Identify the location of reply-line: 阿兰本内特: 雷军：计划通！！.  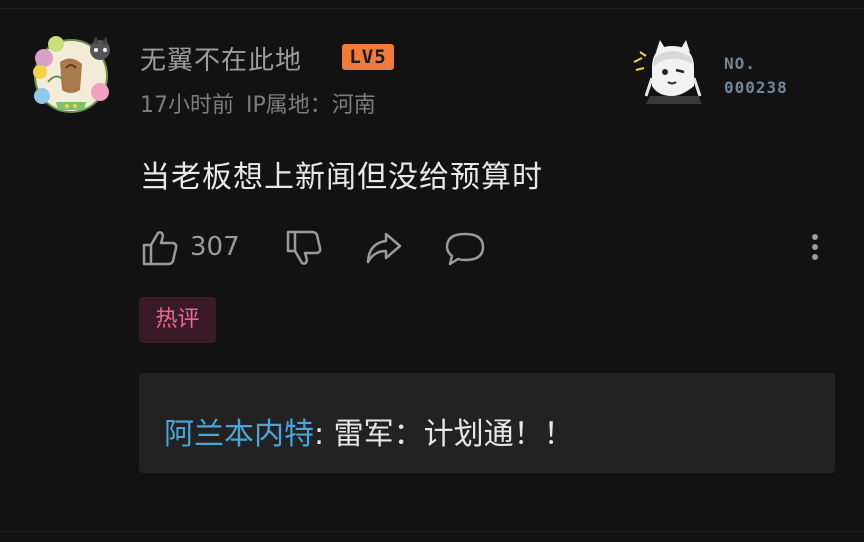
(369, 431).